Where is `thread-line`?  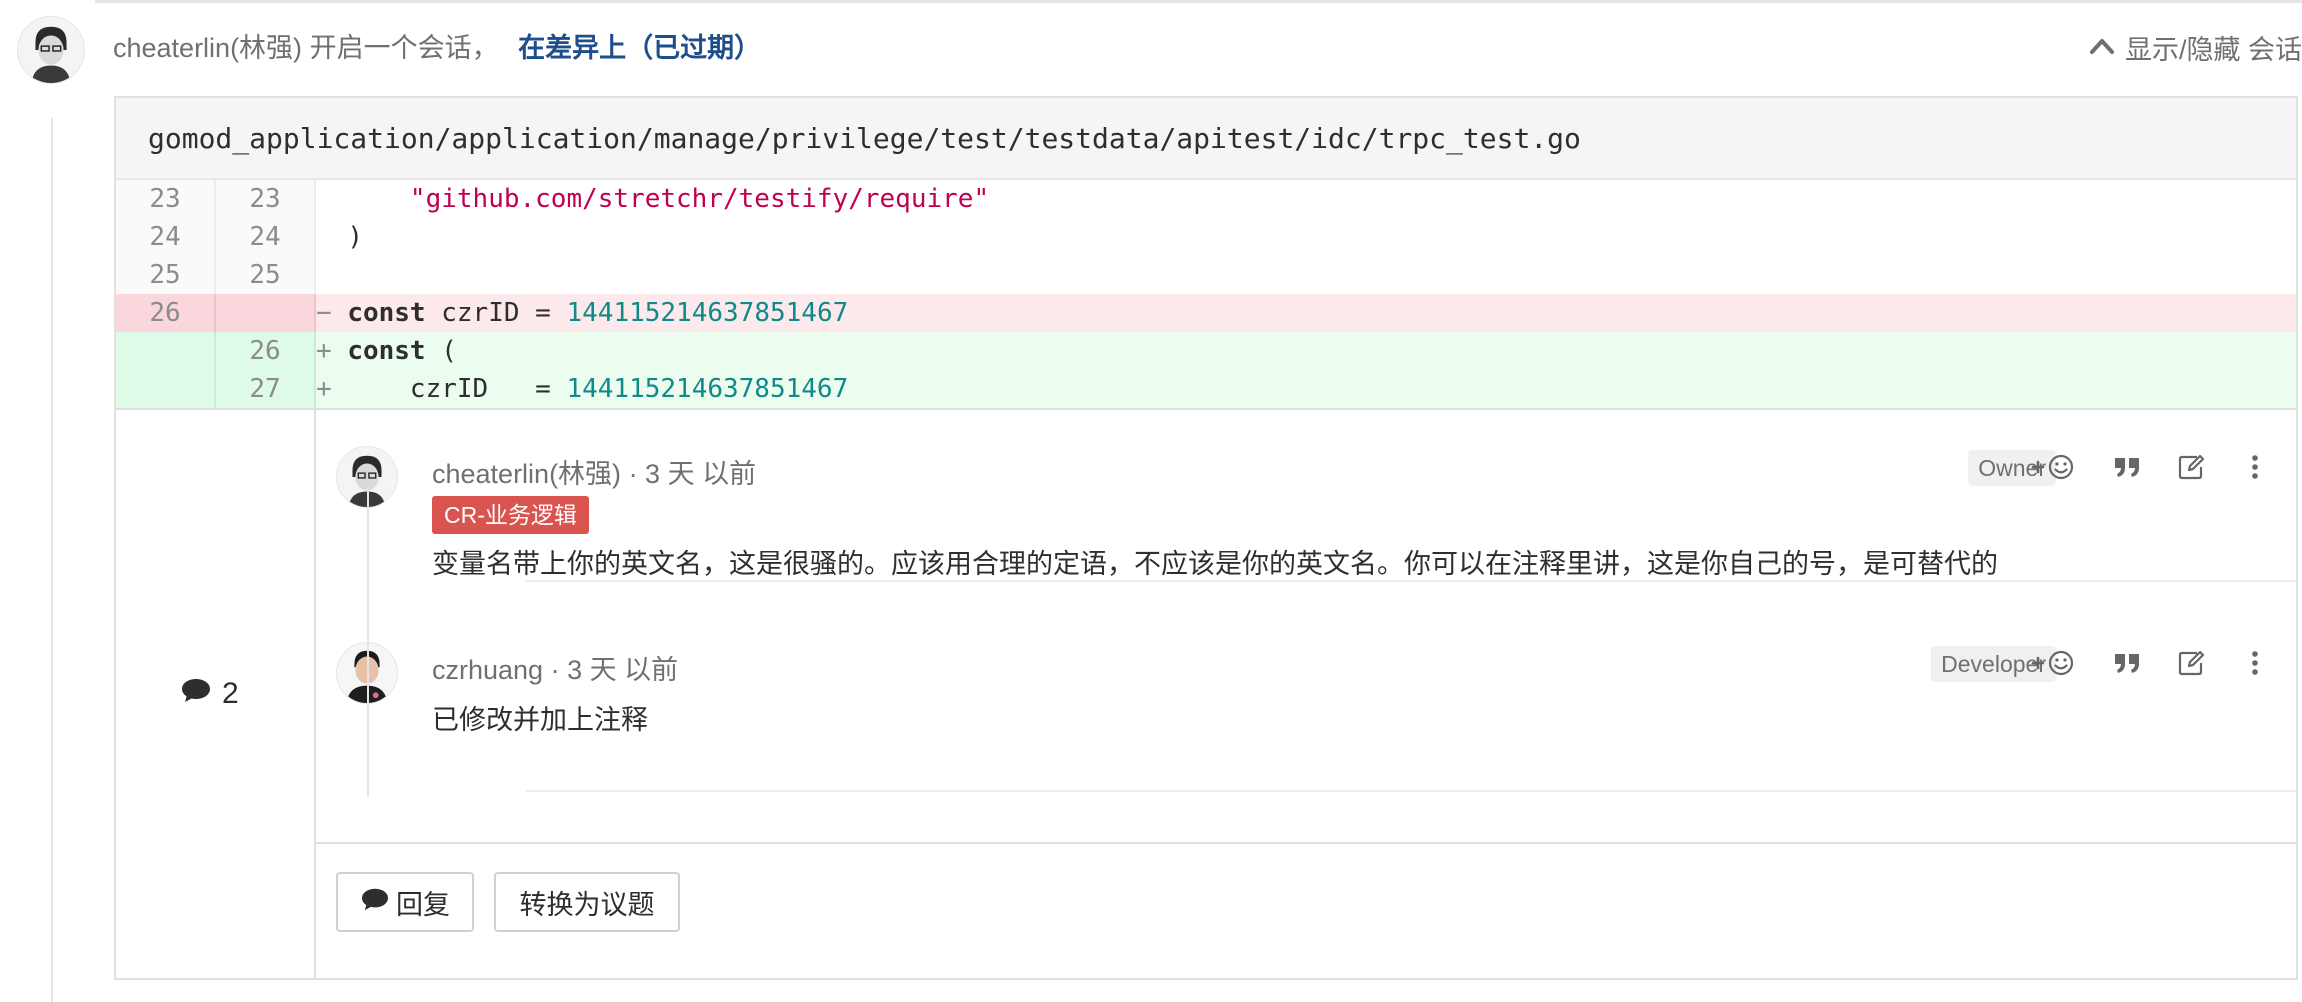
thread-line is located at coordinates (368, 641).